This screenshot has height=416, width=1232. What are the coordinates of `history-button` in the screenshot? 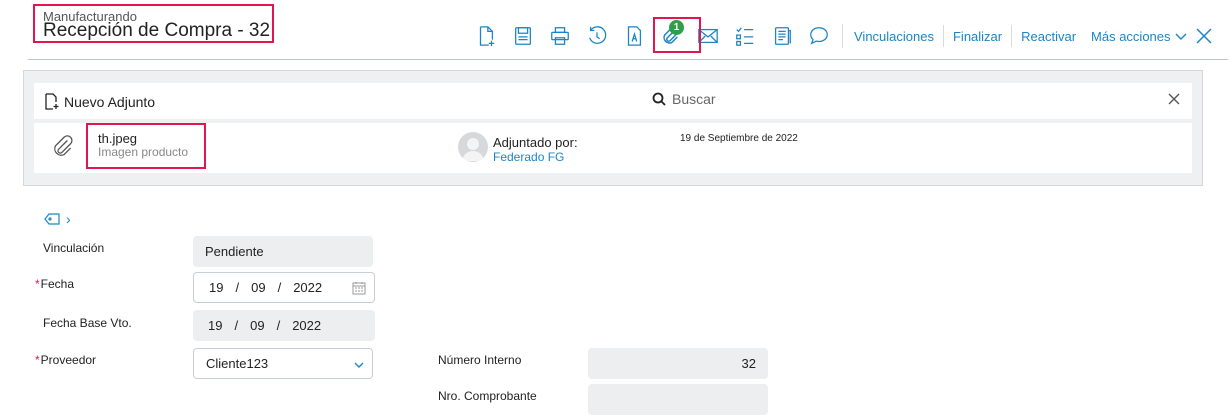 It's located at (596, 36).